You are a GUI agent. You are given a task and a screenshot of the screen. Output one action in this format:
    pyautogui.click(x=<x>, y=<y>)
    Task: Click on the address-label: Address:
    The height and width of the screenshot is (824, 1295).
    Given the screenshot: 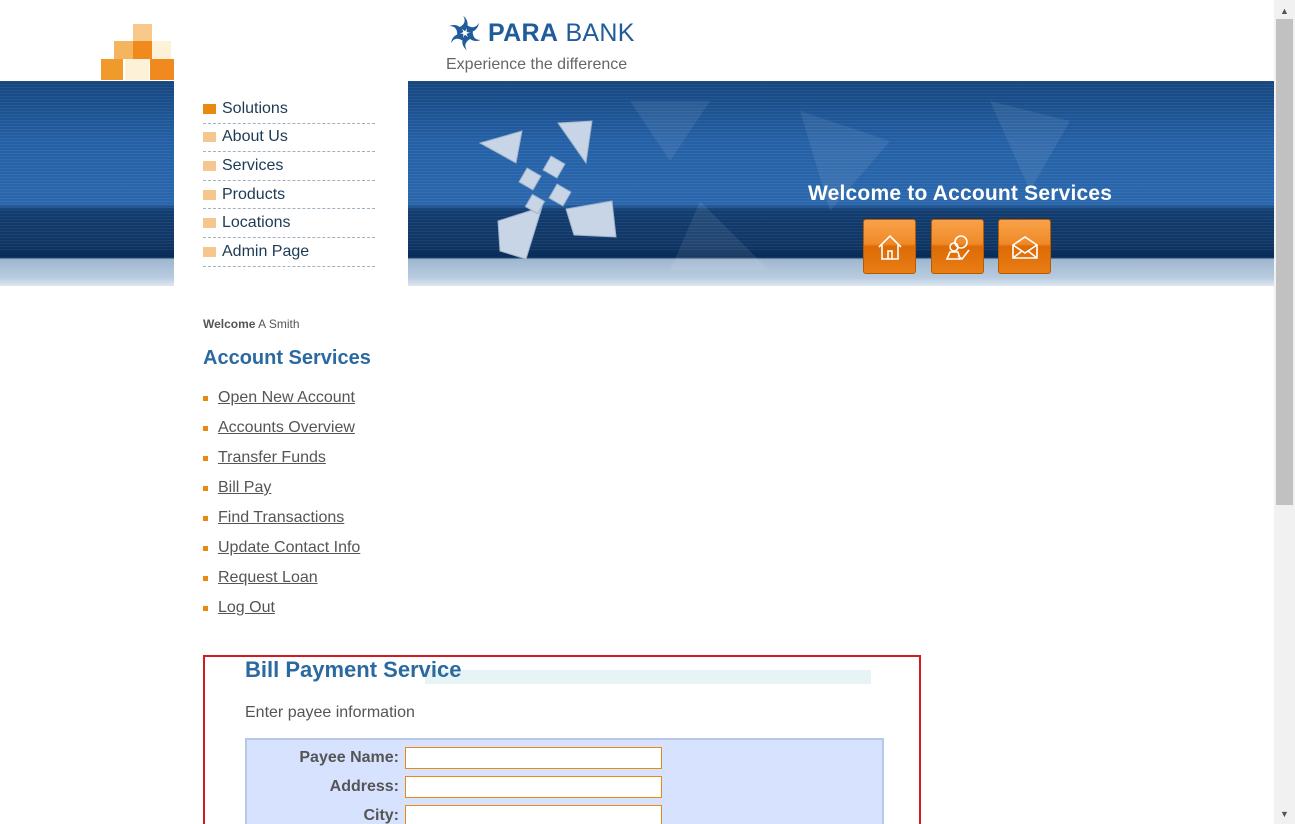 What is the action you would take?
    pyautogui.click(x=364, y=786)
    